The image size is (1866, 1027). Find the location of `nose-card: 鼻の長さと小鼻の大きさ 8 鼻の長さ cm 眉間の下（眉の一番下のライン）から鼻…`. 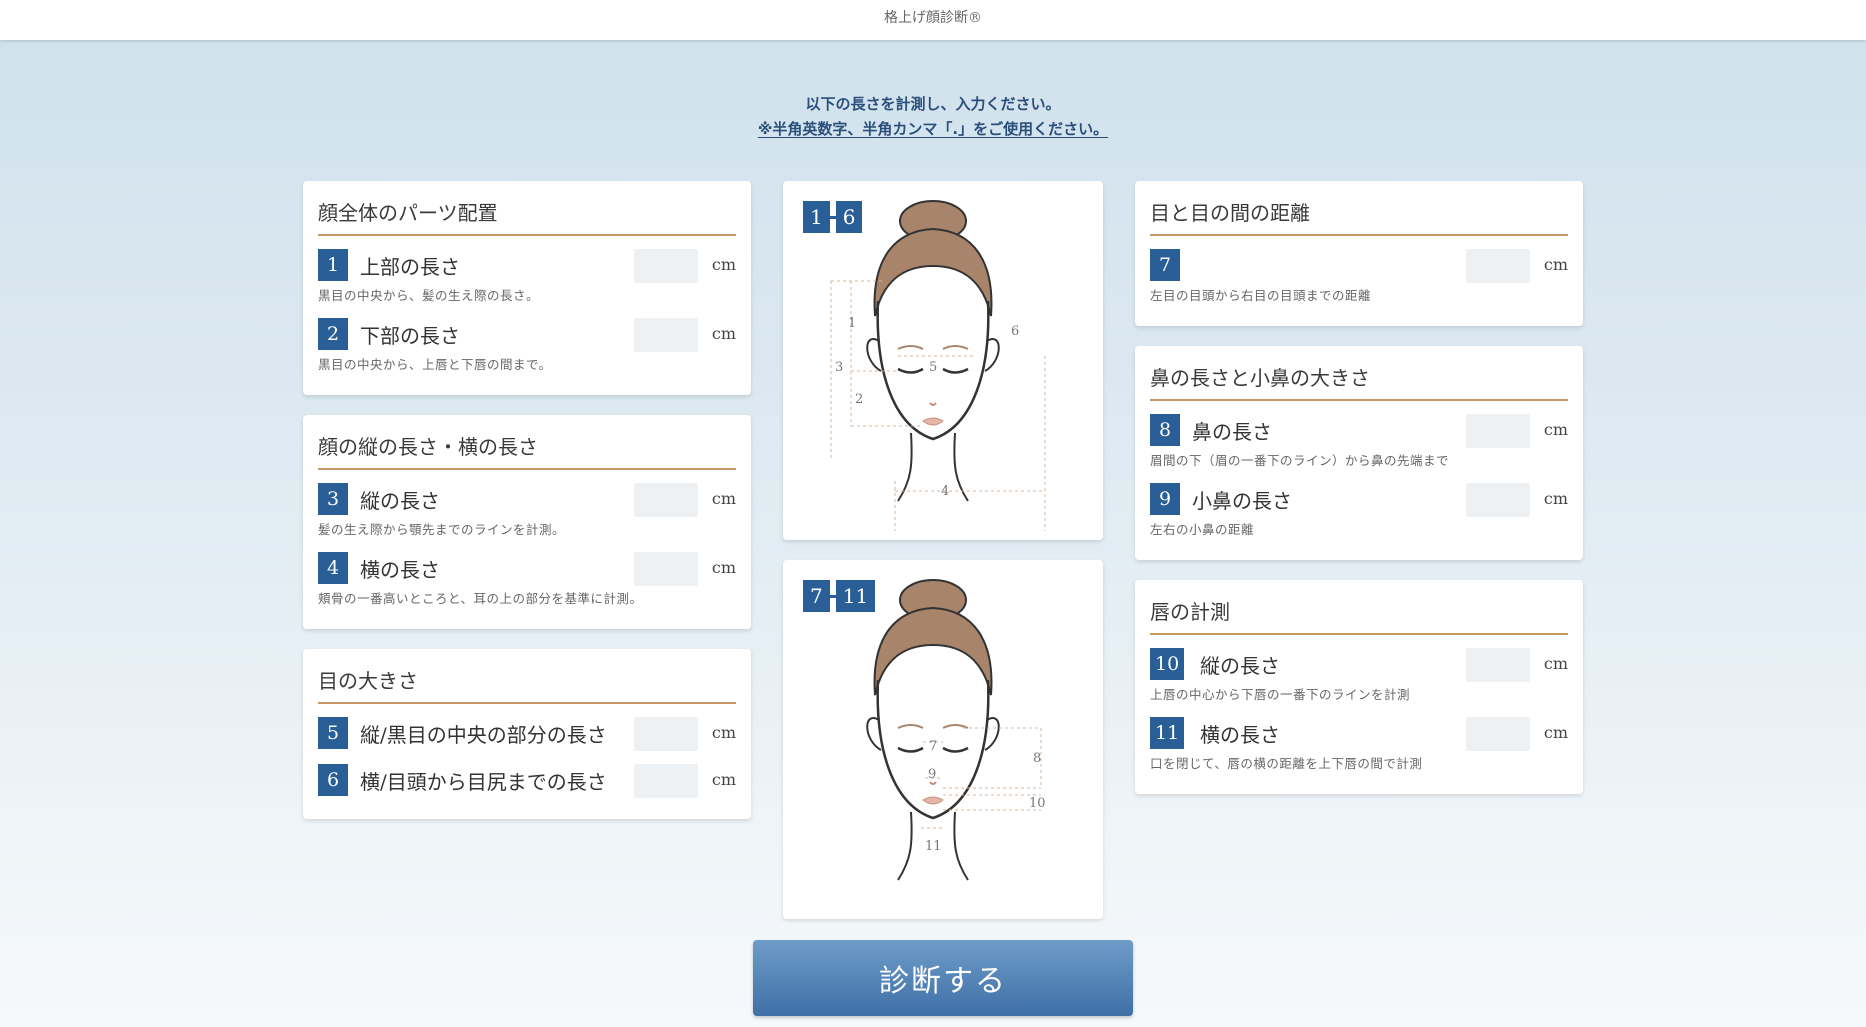

nose-card: 鼻の長さと小鼻の大きさ 8 鼻の長さ cm 眉間の下（眉の一番下のライン）から鼻… is located at coordinates (1359, 453).